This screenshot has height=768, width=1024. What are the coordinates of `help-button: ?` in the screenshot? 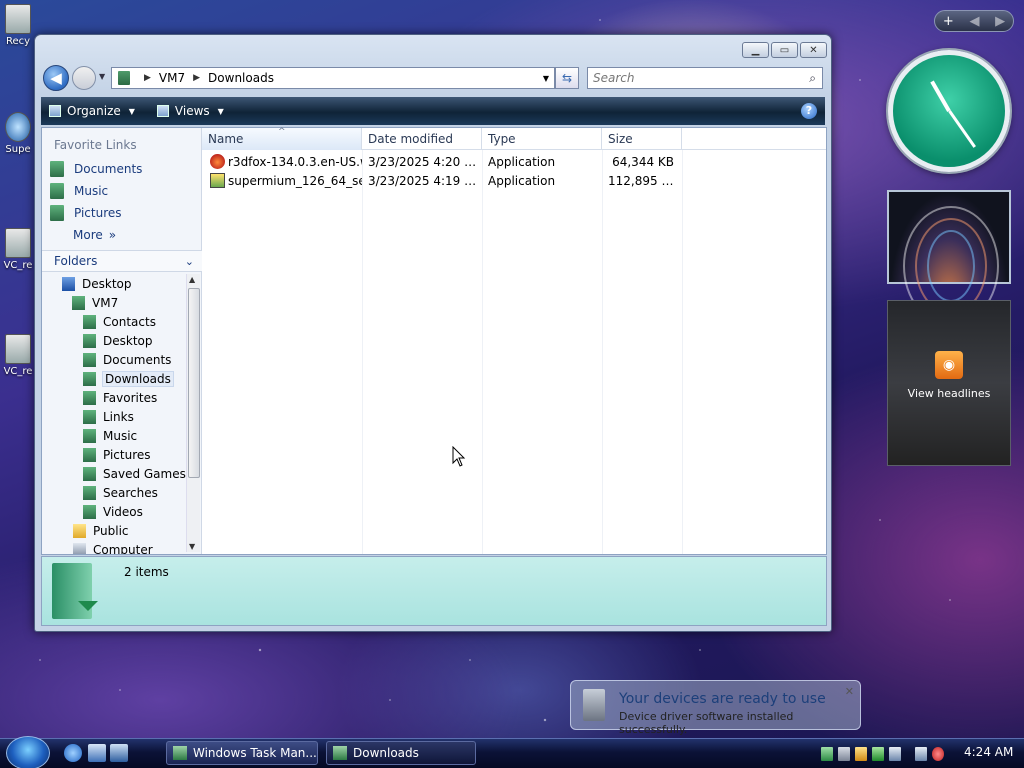 It's located at (809, 111).